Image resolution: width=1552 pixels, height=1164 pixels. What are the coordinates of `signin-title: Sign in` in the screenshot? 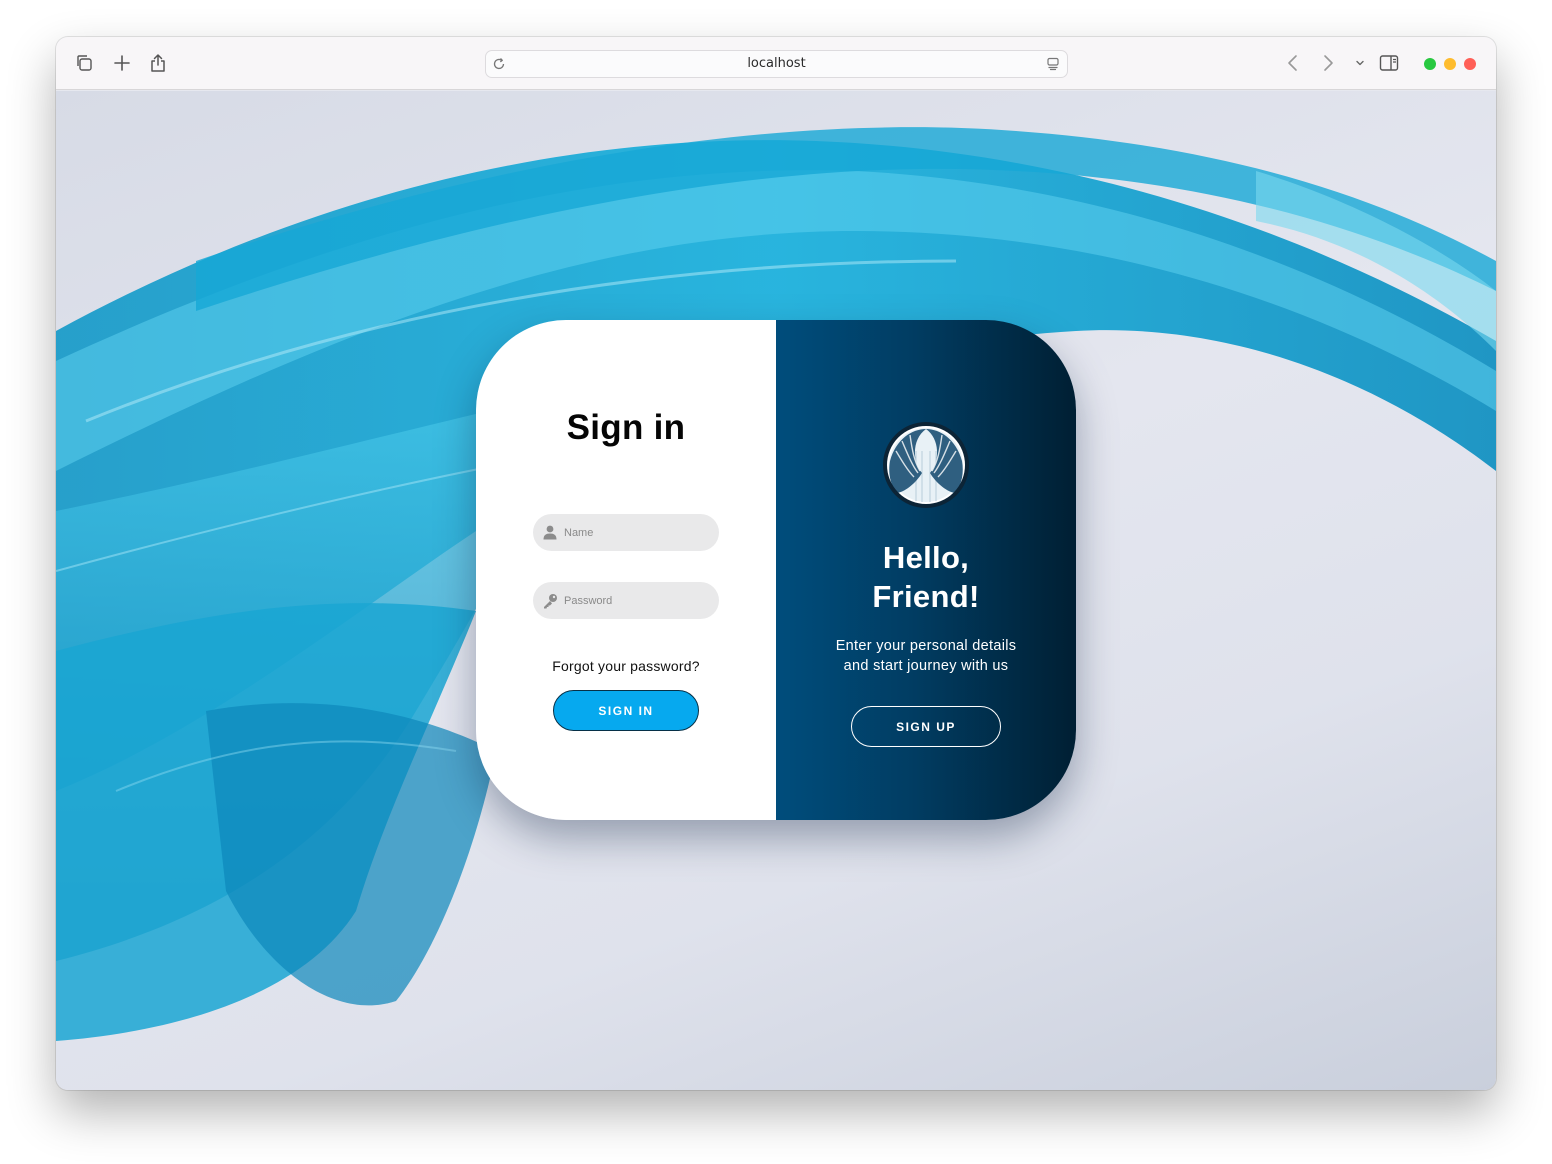 It's located at (626, 427).